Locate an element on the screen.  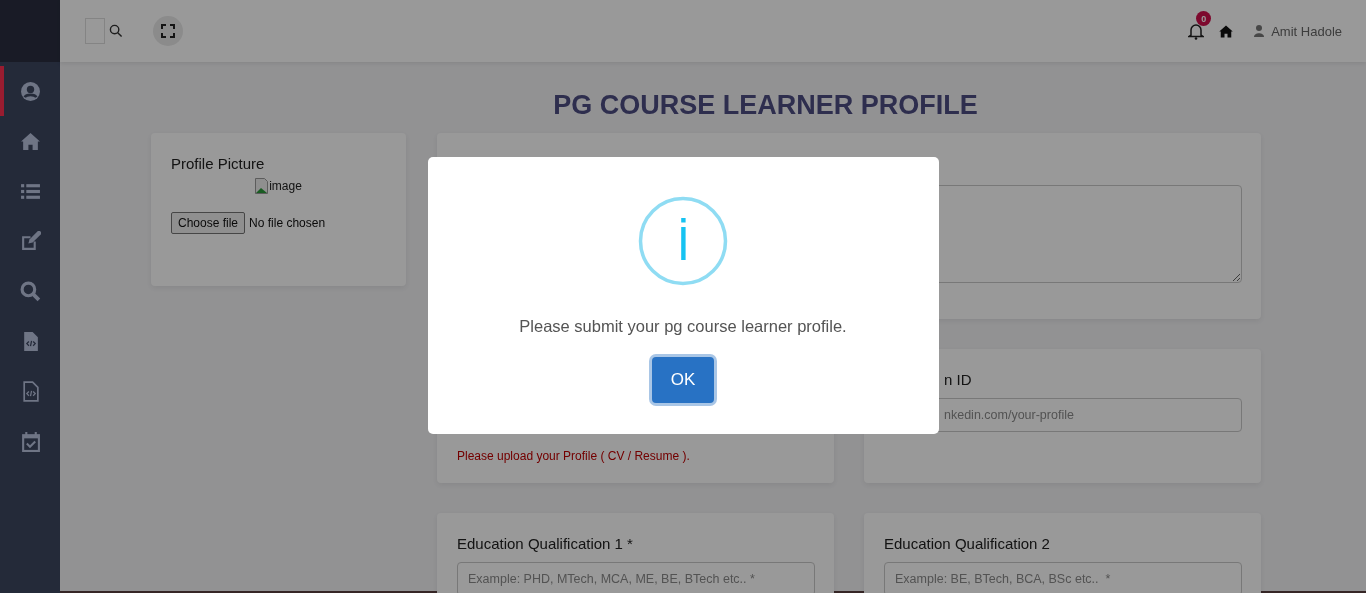
broken-image-icon is located at coordinates (262, 186).